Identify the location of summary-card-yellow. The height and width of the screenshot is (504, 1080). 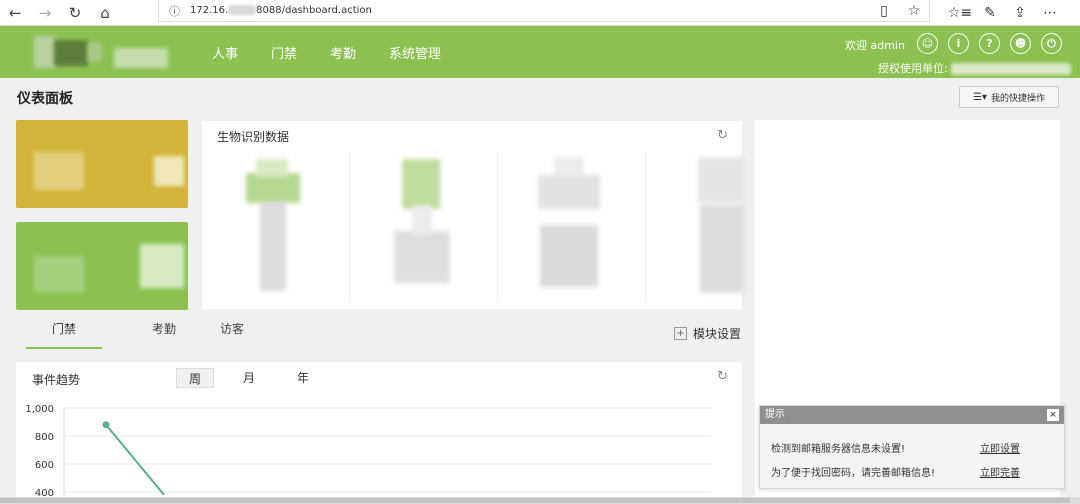
(102, 164).